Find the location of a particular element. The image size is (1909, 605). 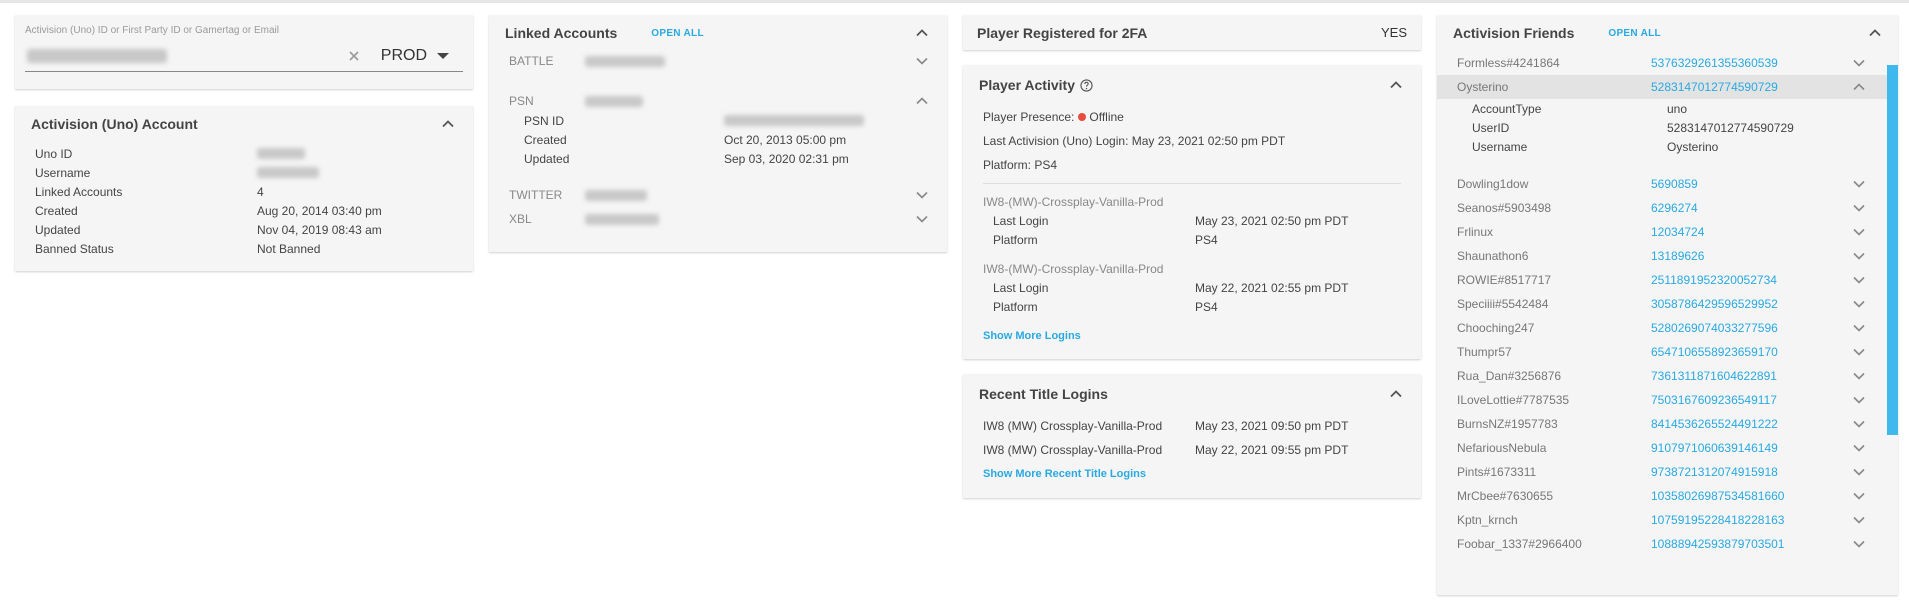

divider is located at coordinates (1192, 183).